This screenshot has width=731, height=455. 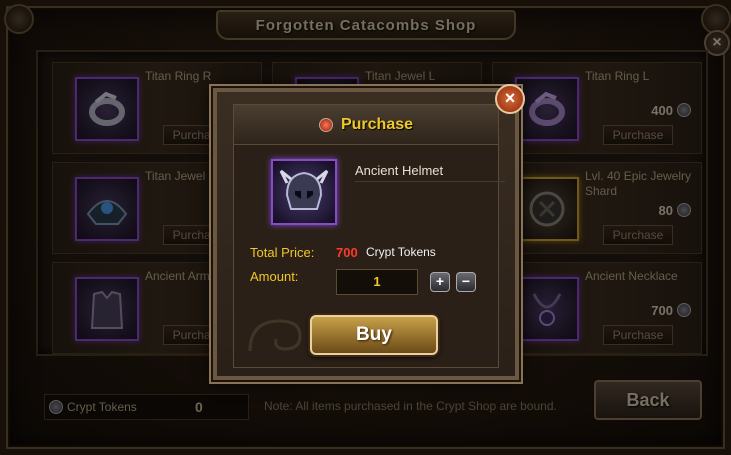 What do you see at coordinates (430, 181) in the screenshot?
I see `divider` at bounding box center [430, 181].